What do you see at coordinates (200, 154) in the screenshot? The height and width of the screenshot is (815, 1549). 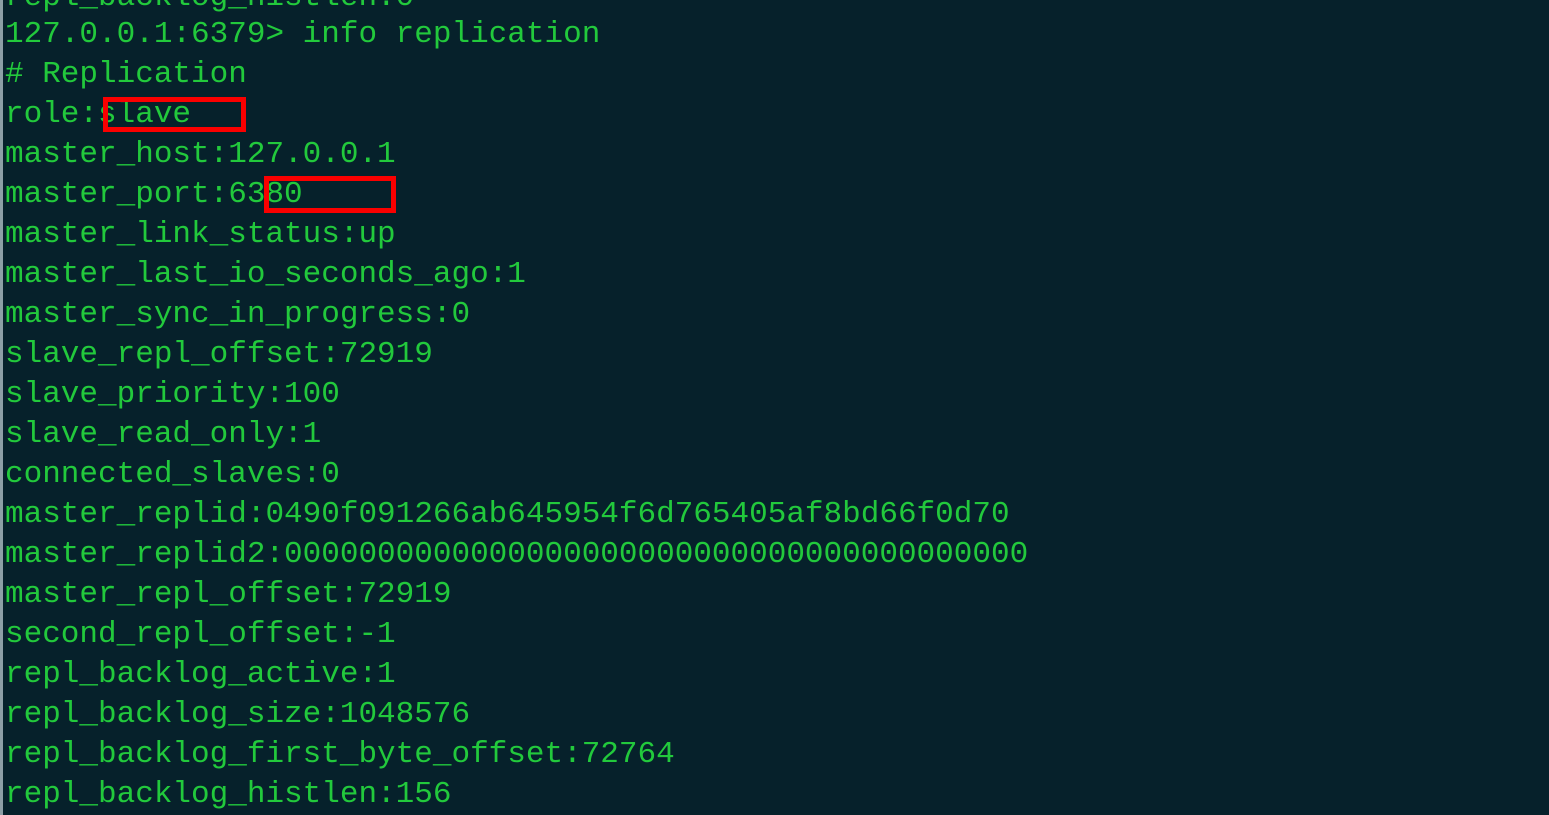 I see `output-line-master-host: master_host:127.0.0.1` at bounding box center [200, 154].